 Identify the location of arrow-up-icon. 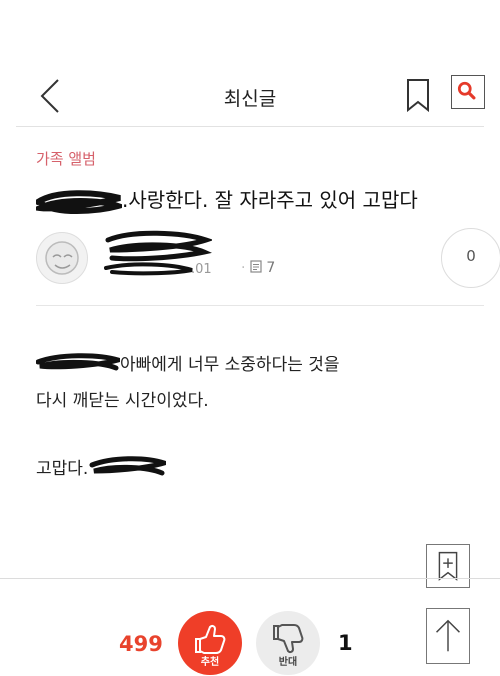
(448, 635).